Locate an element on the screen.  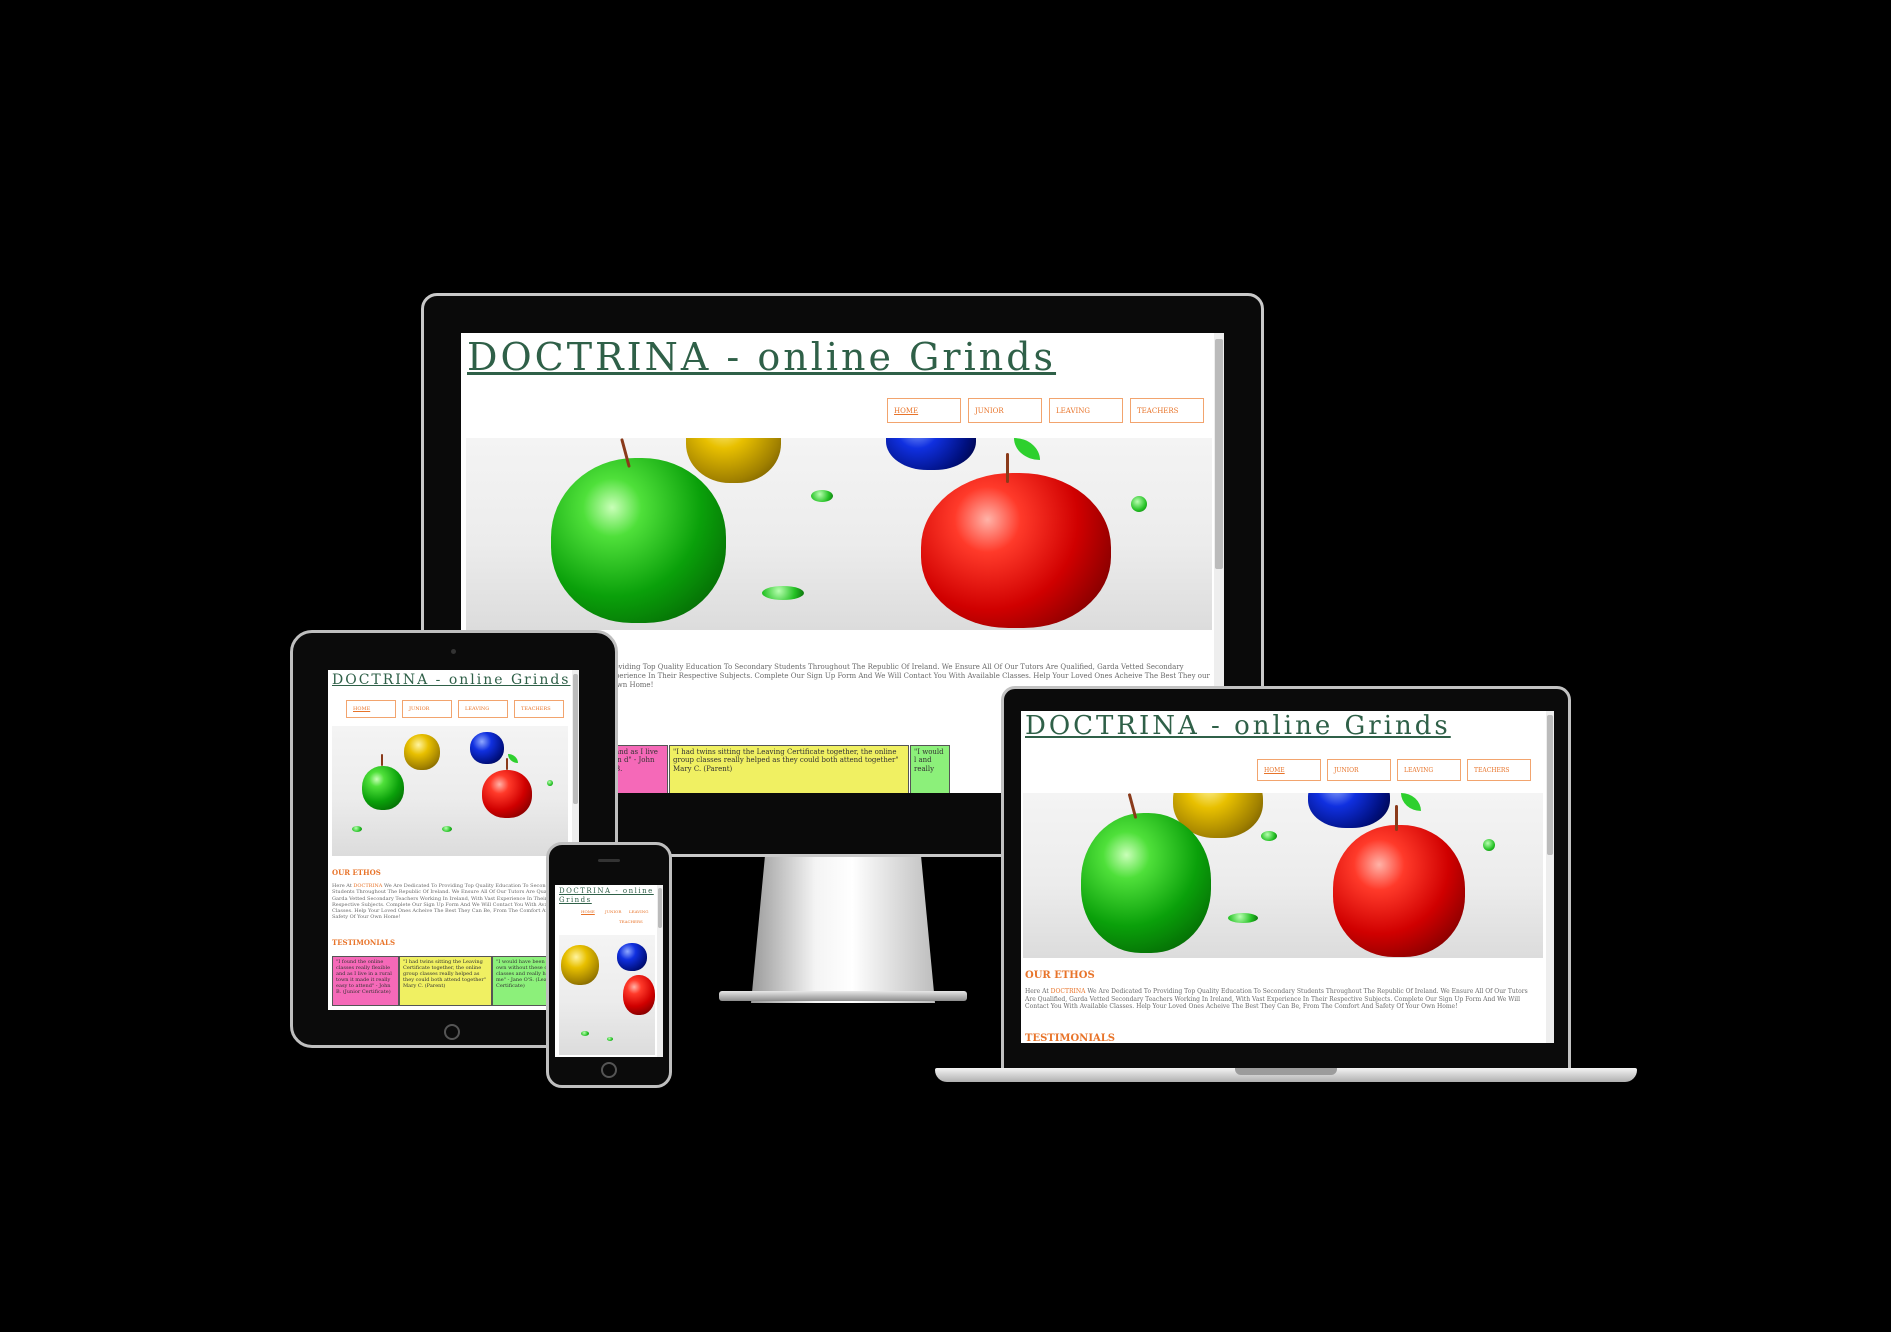
tablet-home-button is located at coordinates (452, 1032).